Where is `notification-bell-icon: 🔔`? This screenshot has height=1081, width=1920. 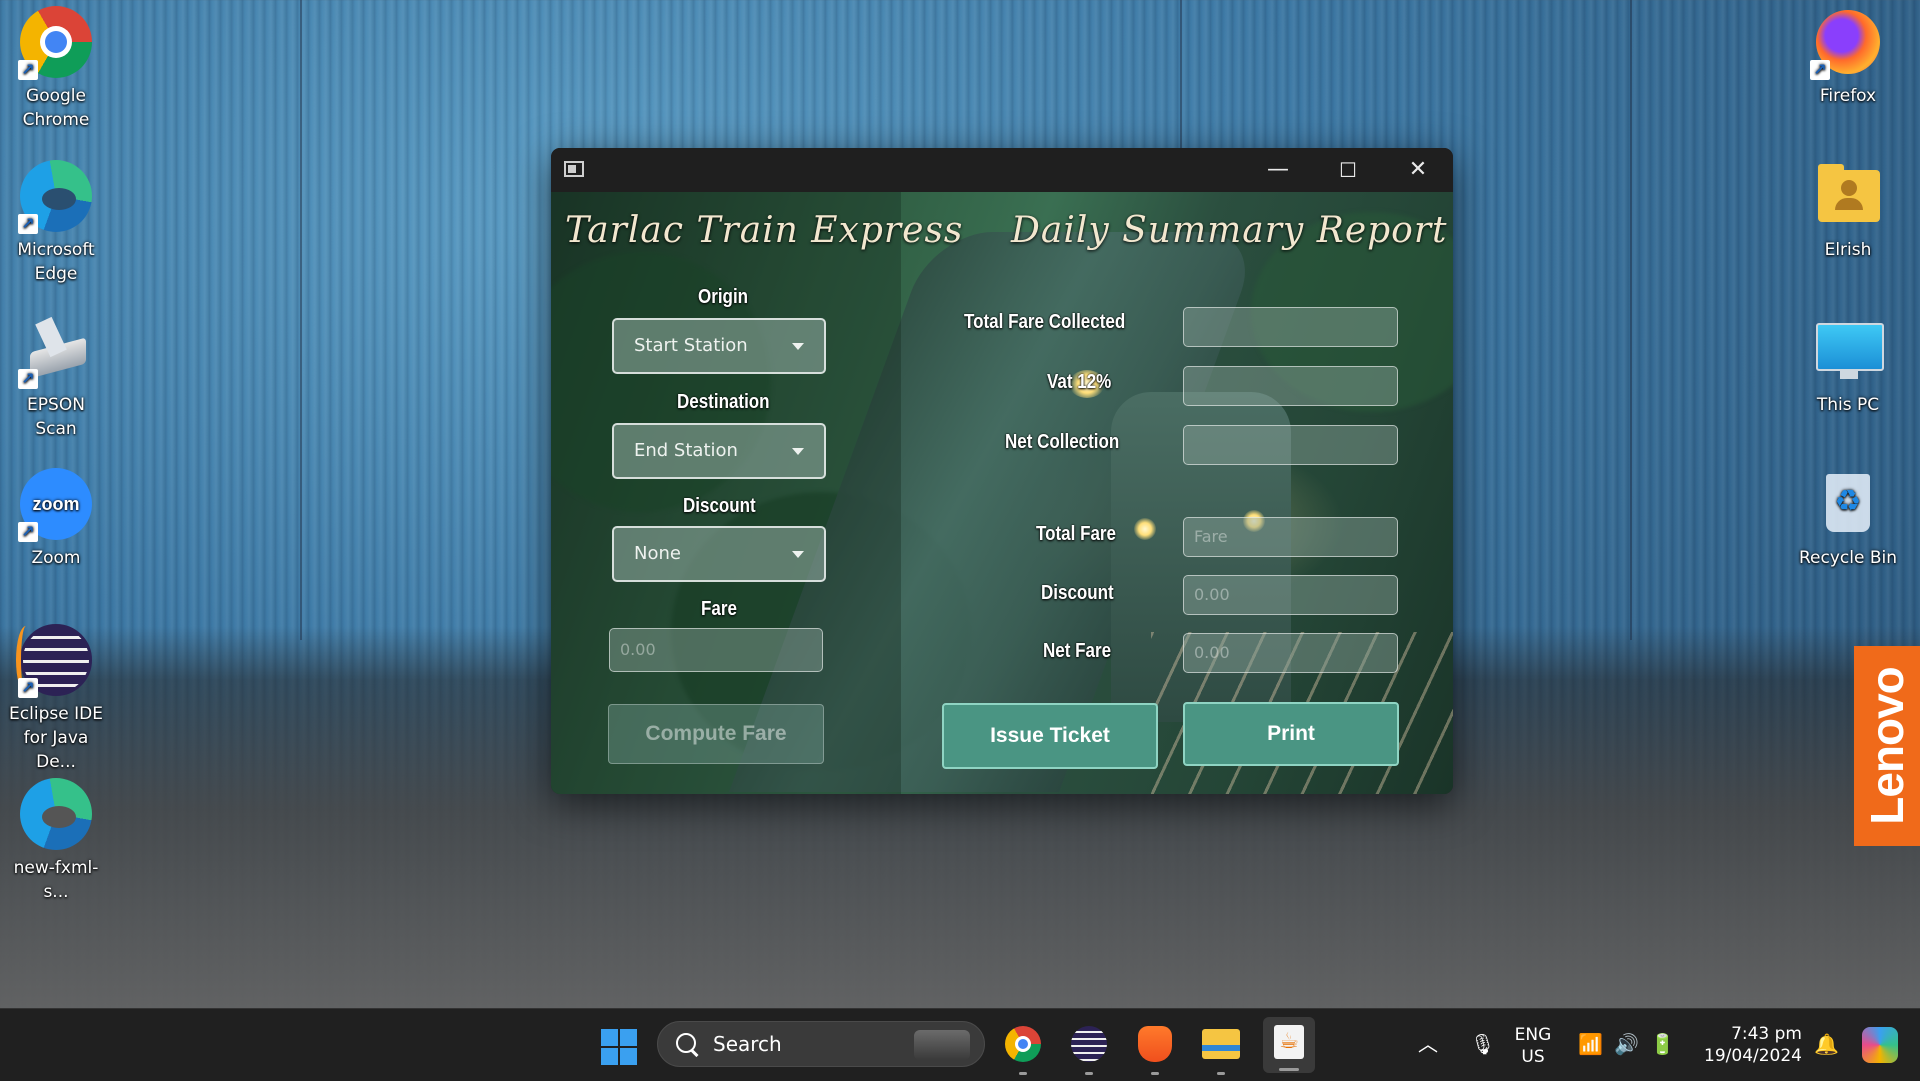
notification-bell-icon: 🔔 is located at coordinates (1826, 1044).